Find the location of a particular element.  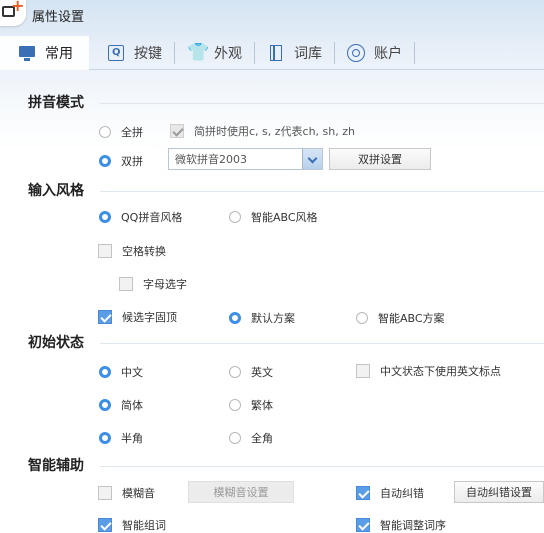

radio-shuangpin: 双拼 is located at coordinates (121, 161).